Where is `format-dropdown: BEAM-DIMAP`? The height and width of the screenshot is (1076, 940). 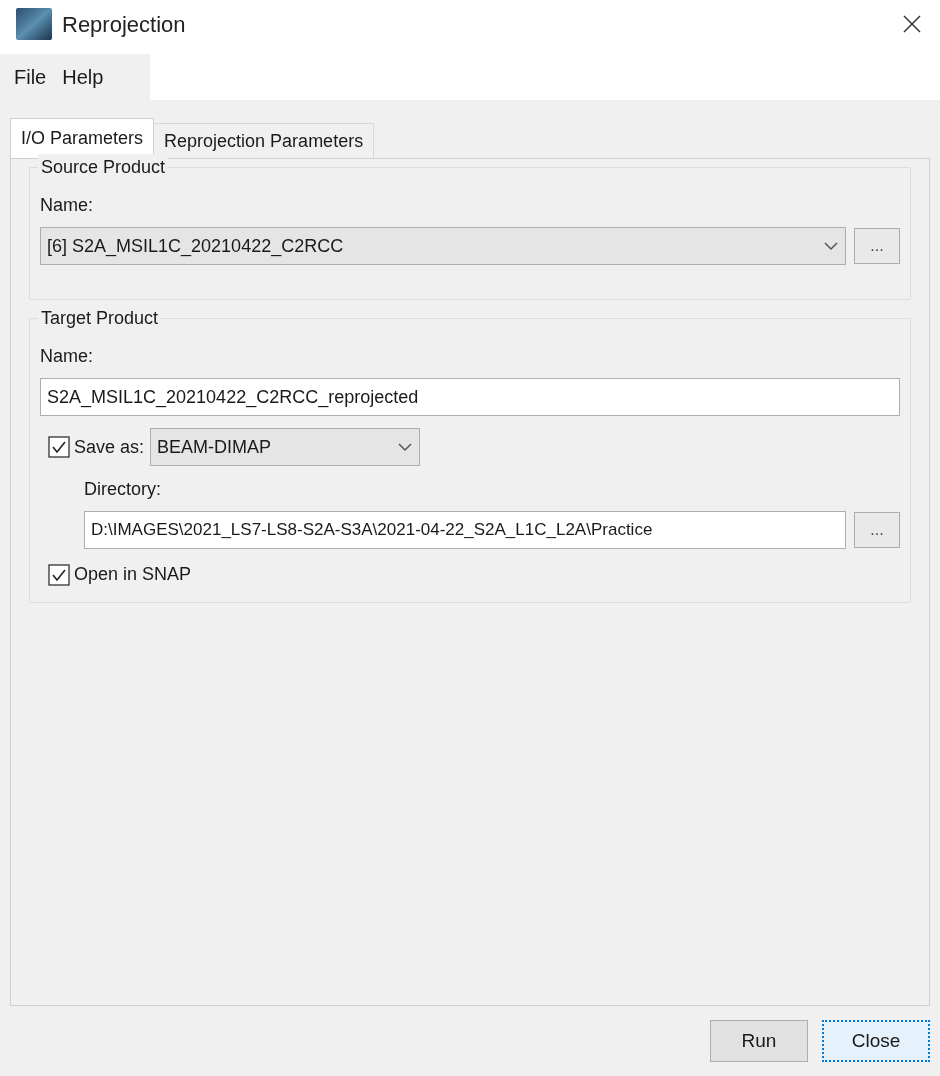 format-dropdown: BEAM-DIMAP is located at coordinates (285, 447).